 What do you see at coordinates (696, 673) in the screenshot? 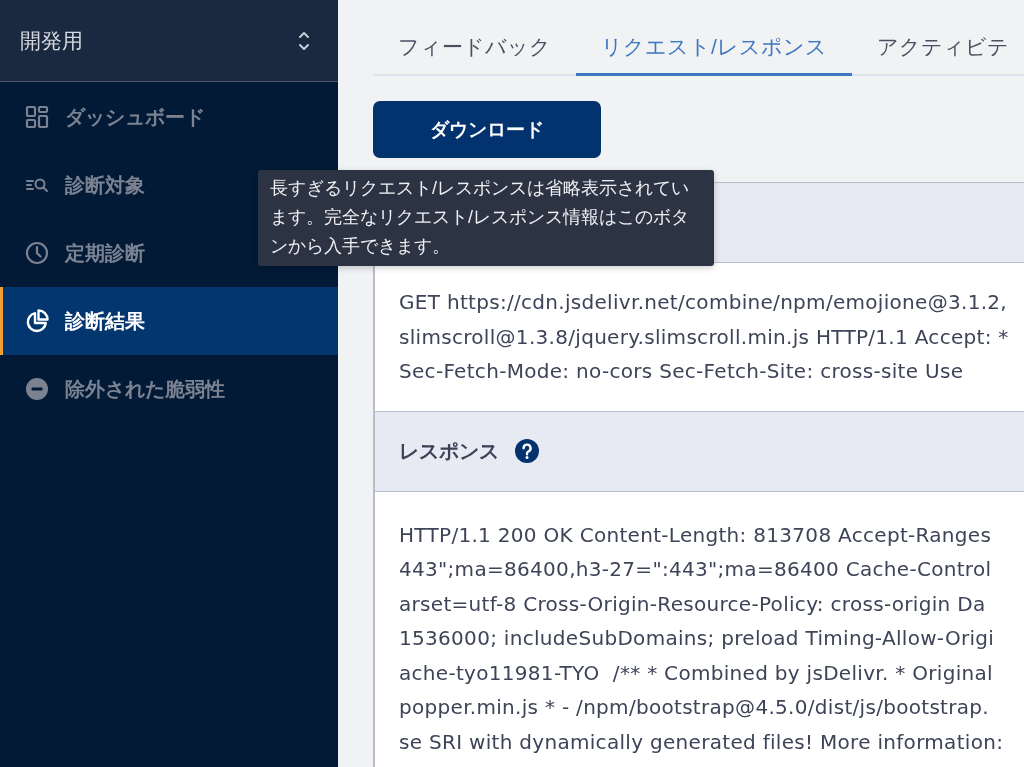
I see `code-line: ache-tyo11981-TYO /** * Combined by jsDelivr. * Original` at bounding box center [696, 673].